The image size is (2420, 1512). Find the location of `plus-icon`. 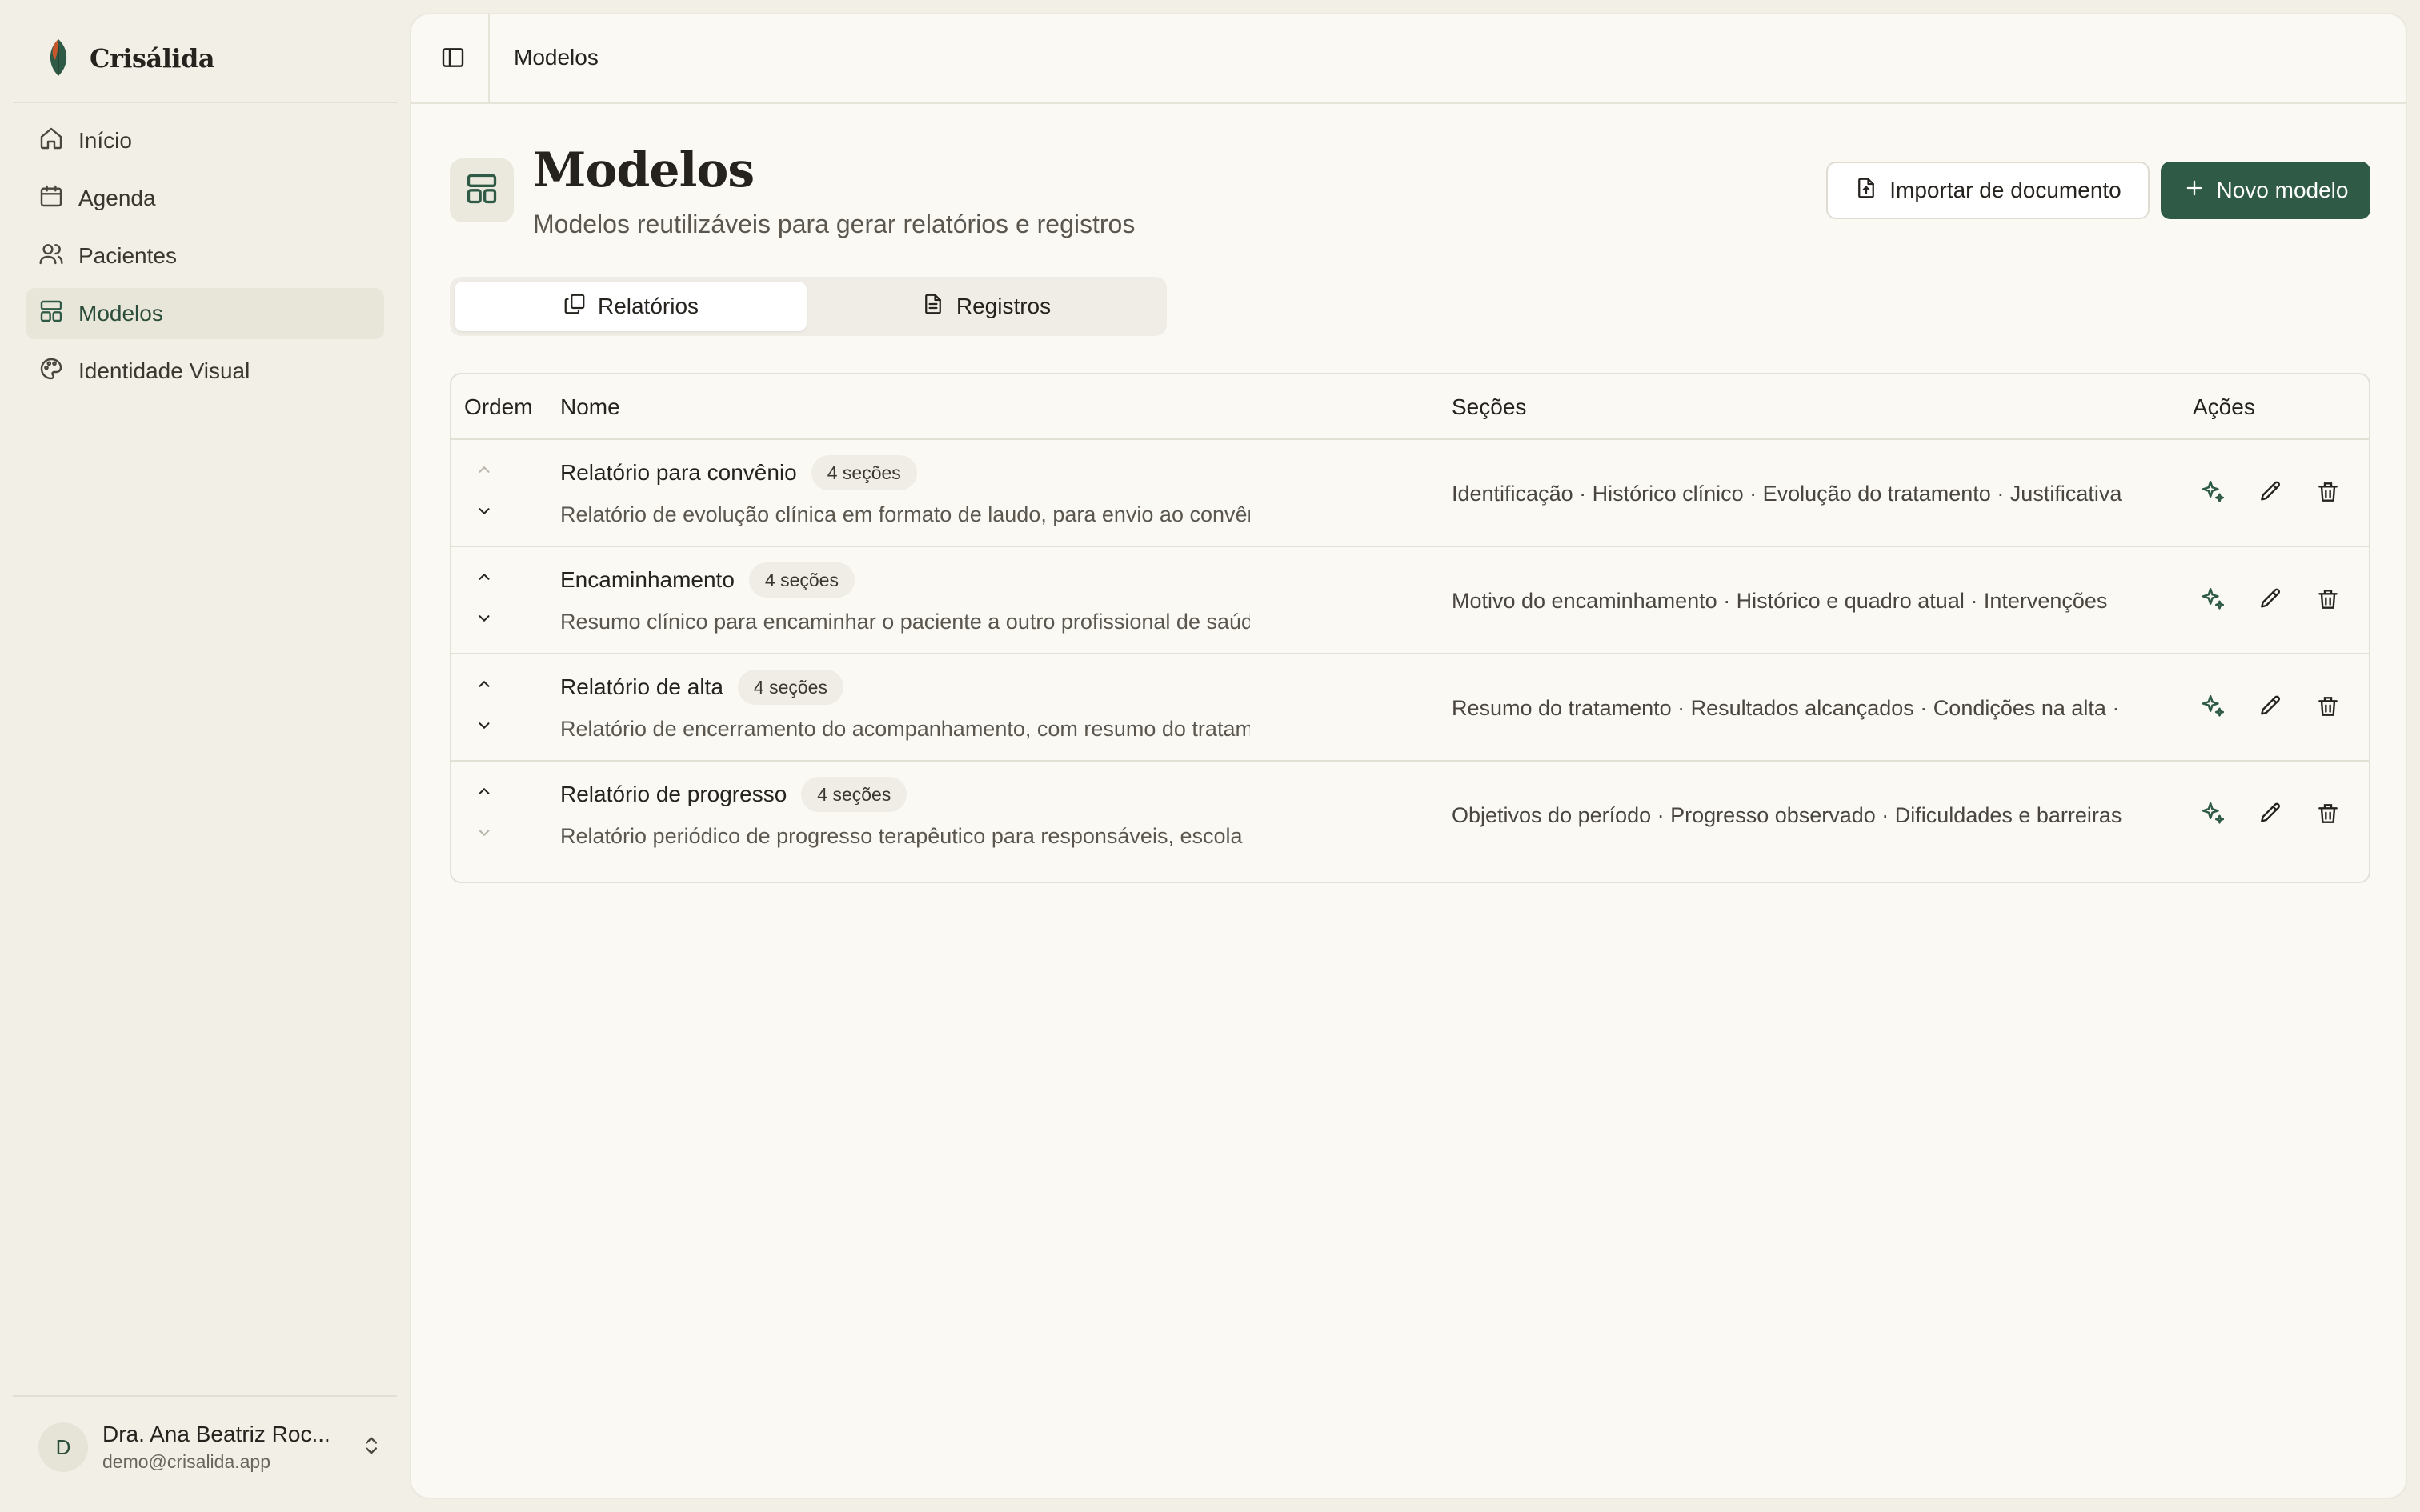

plus-icon is located at coordinates (2194, 191).